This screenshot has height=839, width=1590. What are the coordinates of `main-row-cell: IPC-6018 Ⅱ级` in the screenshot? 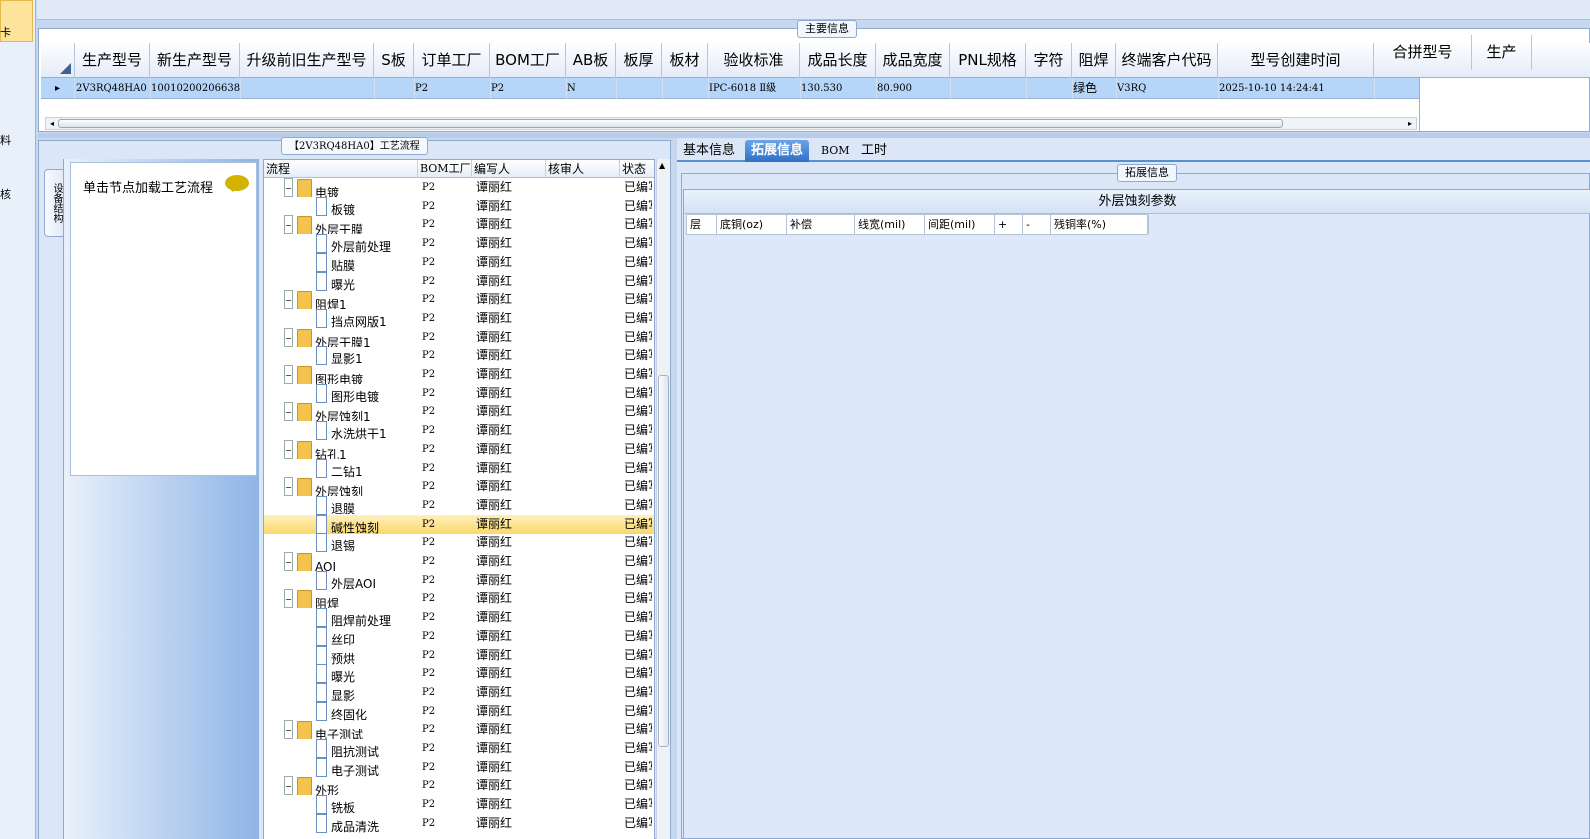 It's located at (755, 88).